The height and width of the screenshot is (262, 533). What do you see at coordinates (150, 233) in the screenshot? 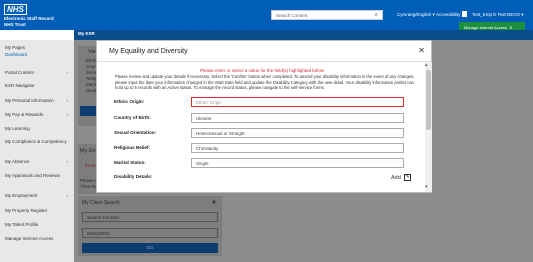
I see `class-search-date-input: 06/01/2022` at bounding box center [150, 233].